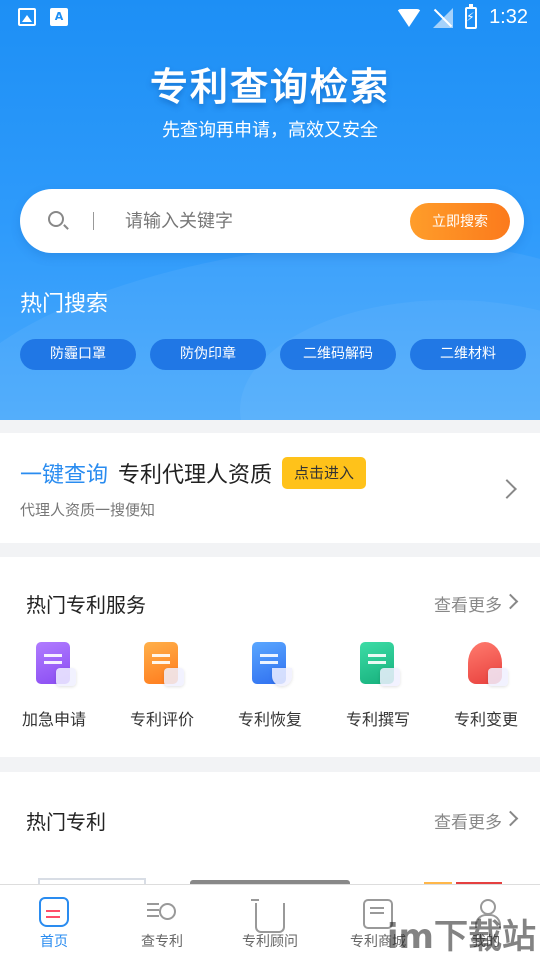 The image size is (540, 960). What do you see at coordinates (273, 354) in the screenshot?
I see `hot-search-tags: 防霾口罩 防伪印章 二维码解码 二维材料` at bounding box center [273, 354].